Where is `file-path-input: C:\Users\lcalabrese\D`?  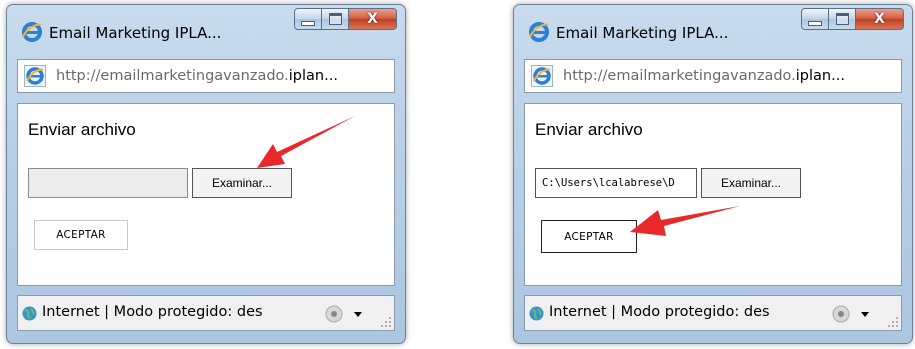
file-path-input: C:\Users\lcalabrese\D is located at coordinates (616, 183).